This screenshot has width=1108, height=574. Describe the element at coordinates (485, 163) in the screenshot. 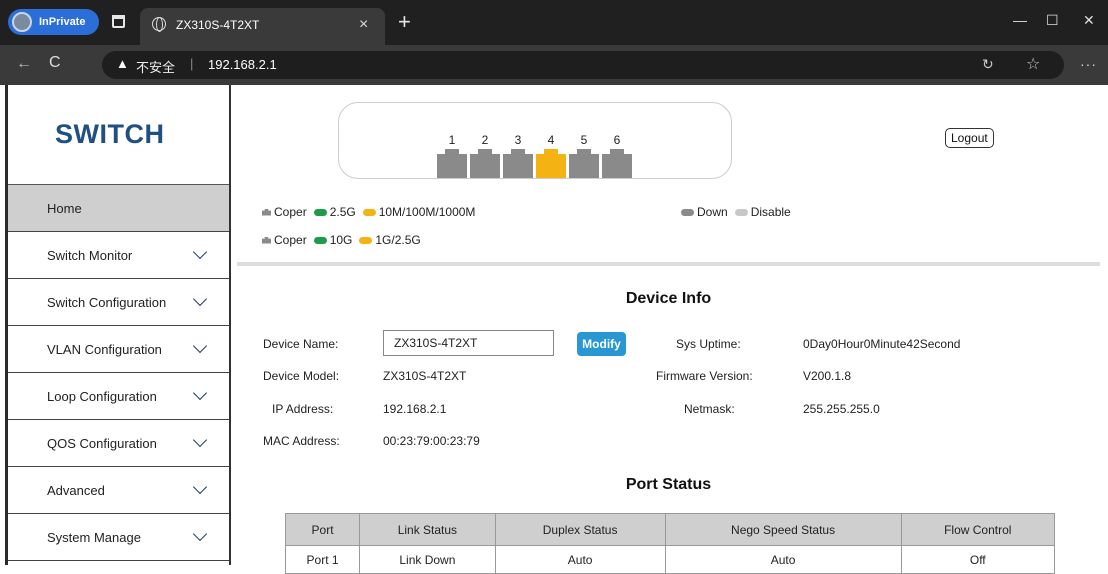

I see `port-2-icon` at that location.